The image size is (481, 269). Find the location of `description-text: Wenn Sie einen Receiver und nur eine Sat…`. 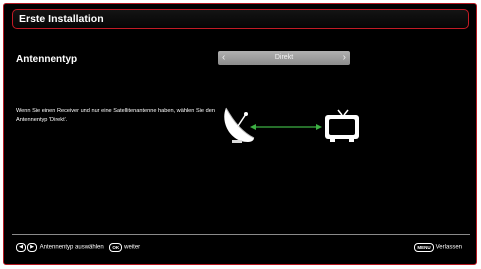

description-text: Wenn Sie einen Receiver und nur eine Sat… is located at coordinates (115, 115).